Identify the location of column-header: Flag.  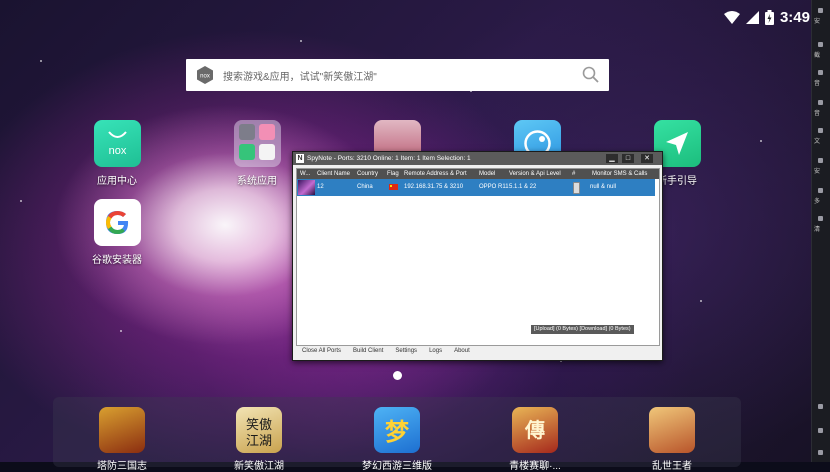
(393, 174).